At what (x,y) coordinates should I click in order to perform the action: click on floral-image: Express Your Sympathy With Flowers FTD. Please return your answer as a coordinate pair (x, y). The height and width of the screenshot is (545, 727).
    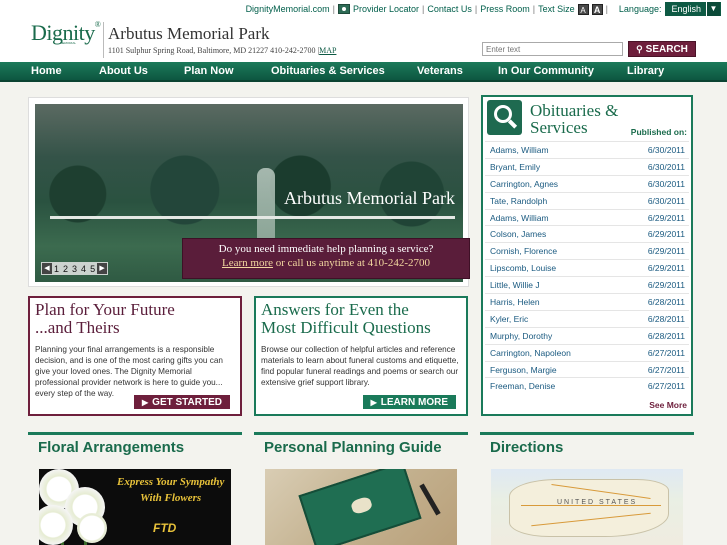
    Looking at the image, I should click on (135, 507).